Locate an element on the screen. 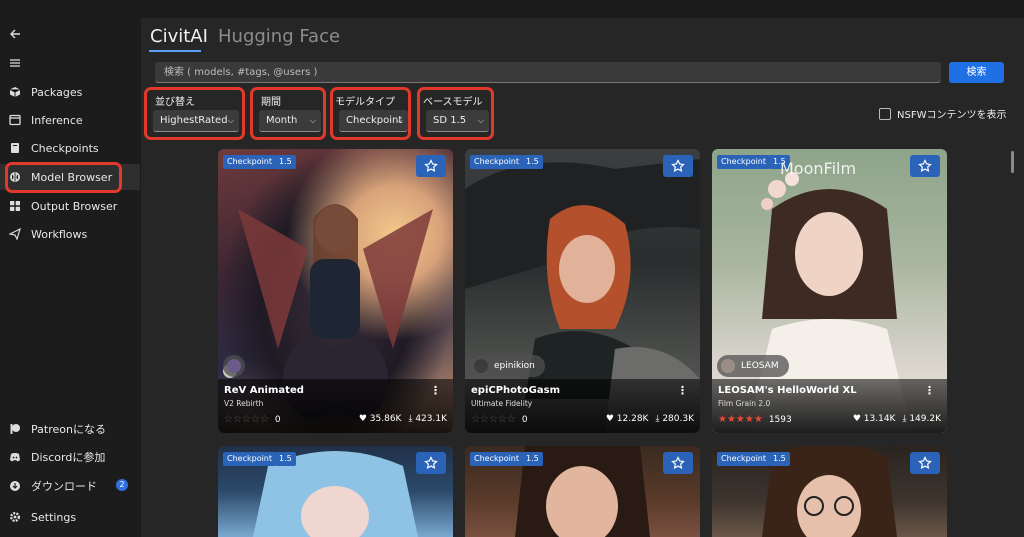 This screenshot has width=1024, height=537. scrollbar-thumb is located at coordinates (1012, 162).